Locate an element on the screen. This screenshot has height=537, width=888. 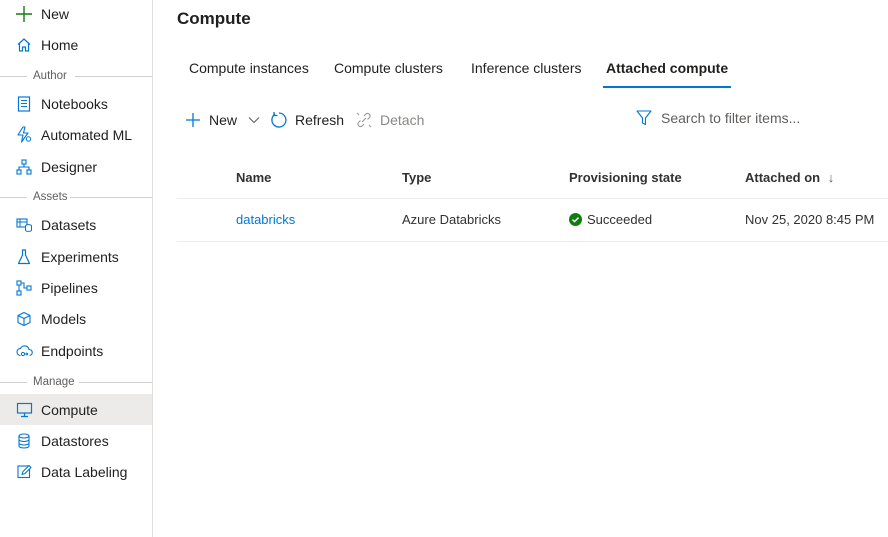
sidebar-item-label: Pipelines is located at coordinates (69, 287).